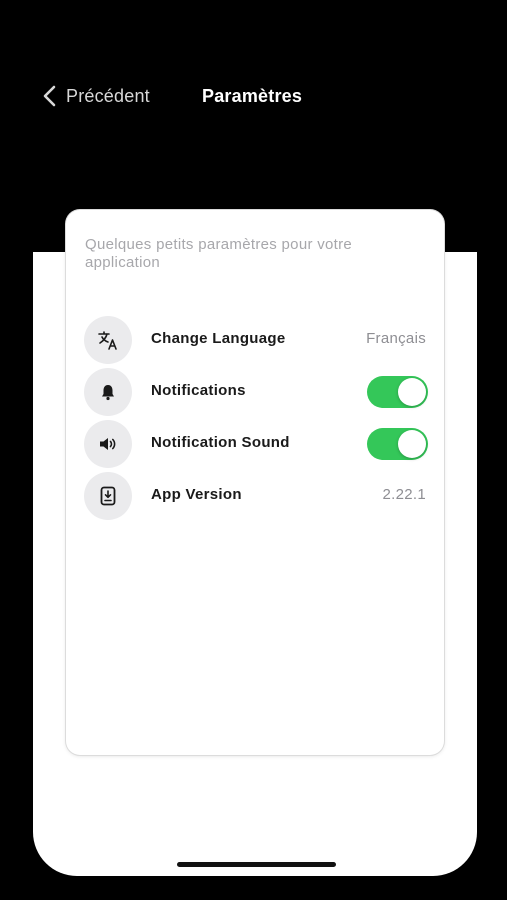  I want to click on setting-label: Notification Sound, so click(220, 442).